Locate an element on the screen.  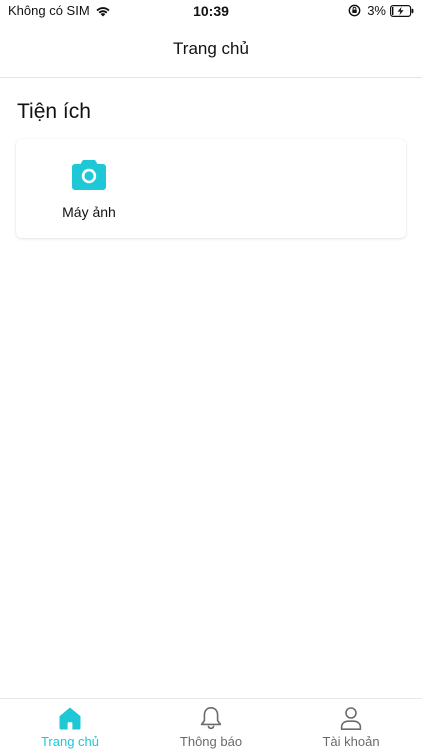
section-title: Tiện ích is located at coordinates (54, 111).